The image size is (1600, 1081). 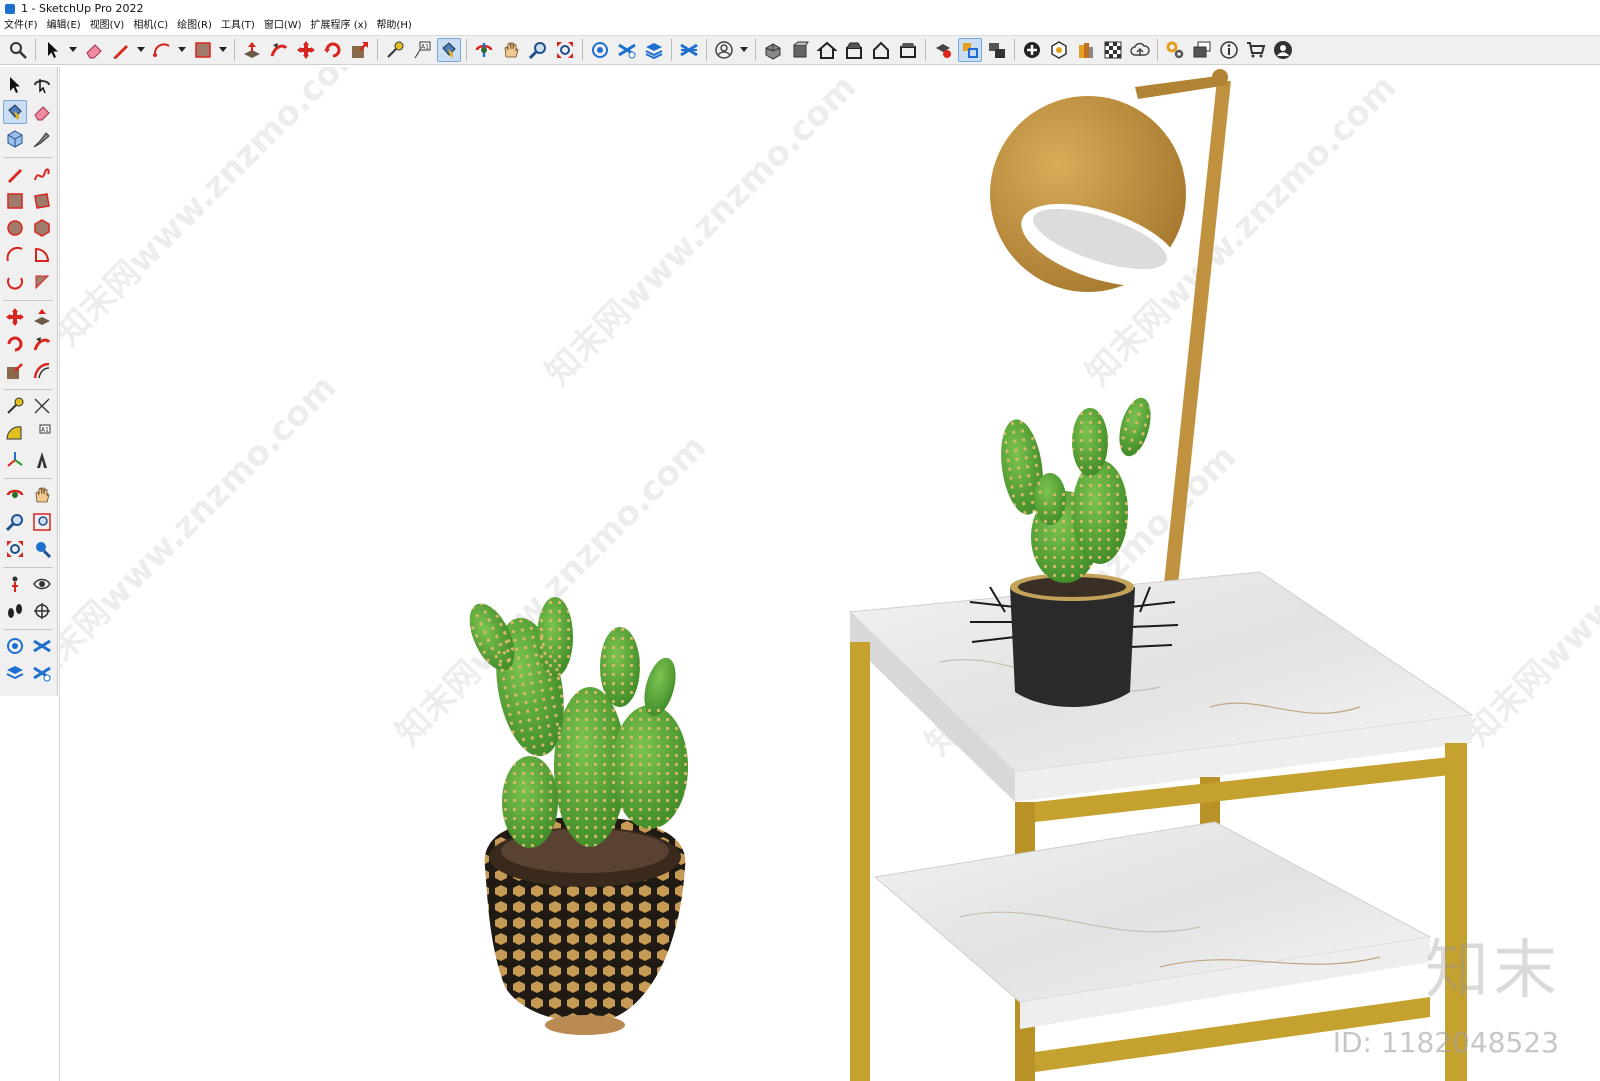 I want to click on rotated-rectangle-icon, so click(x=42, y=201).